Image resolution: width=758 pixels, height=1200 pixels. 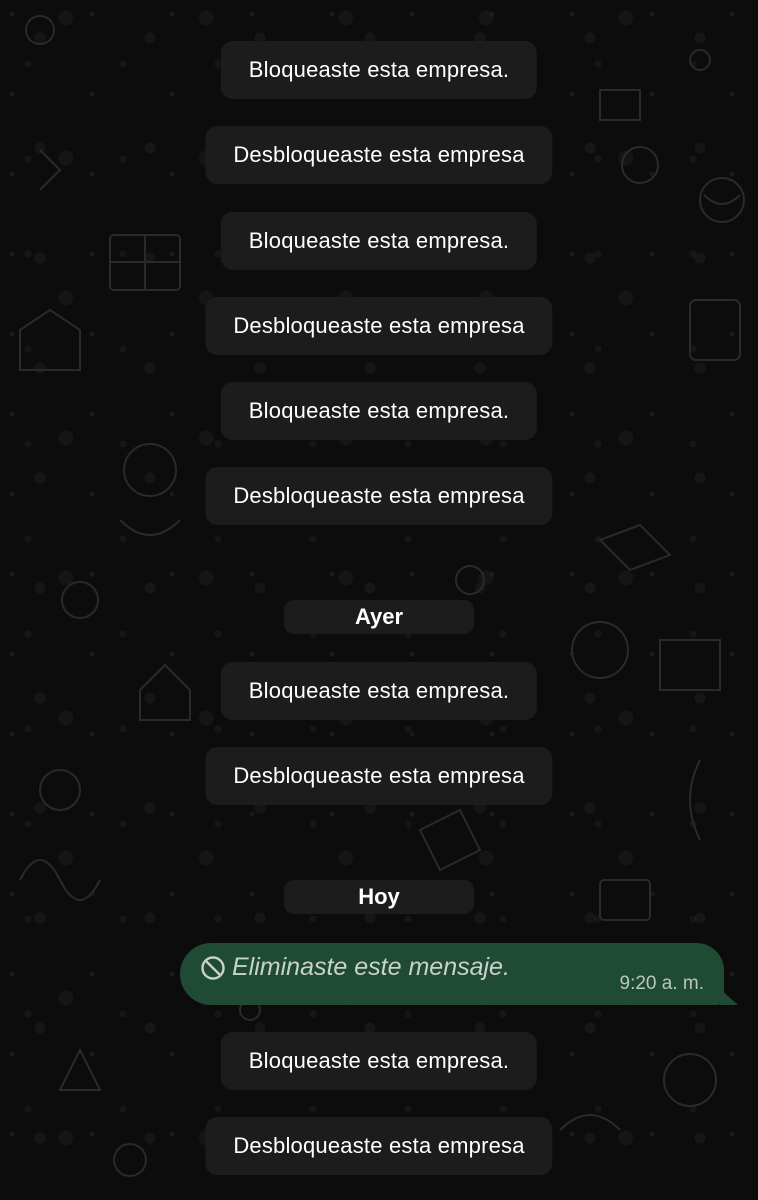 I want to click on prohibited-icon, so click(x=213, y=968).